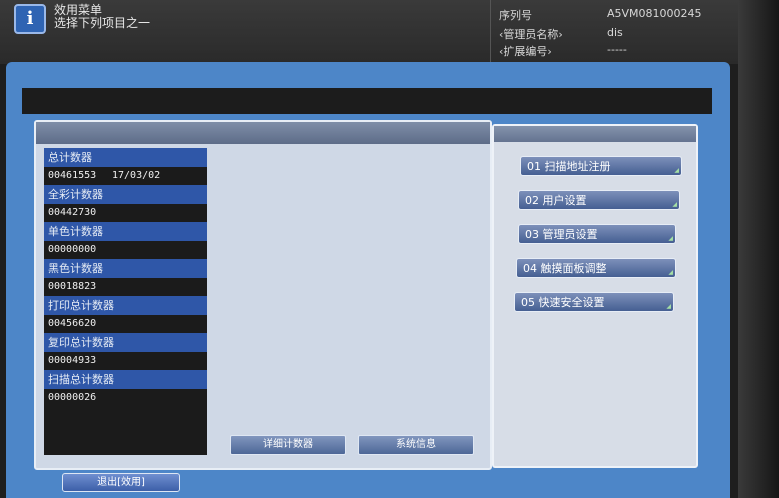  I want to click on counter-value-total: 00461553 17/03/02, so click(125, 176).